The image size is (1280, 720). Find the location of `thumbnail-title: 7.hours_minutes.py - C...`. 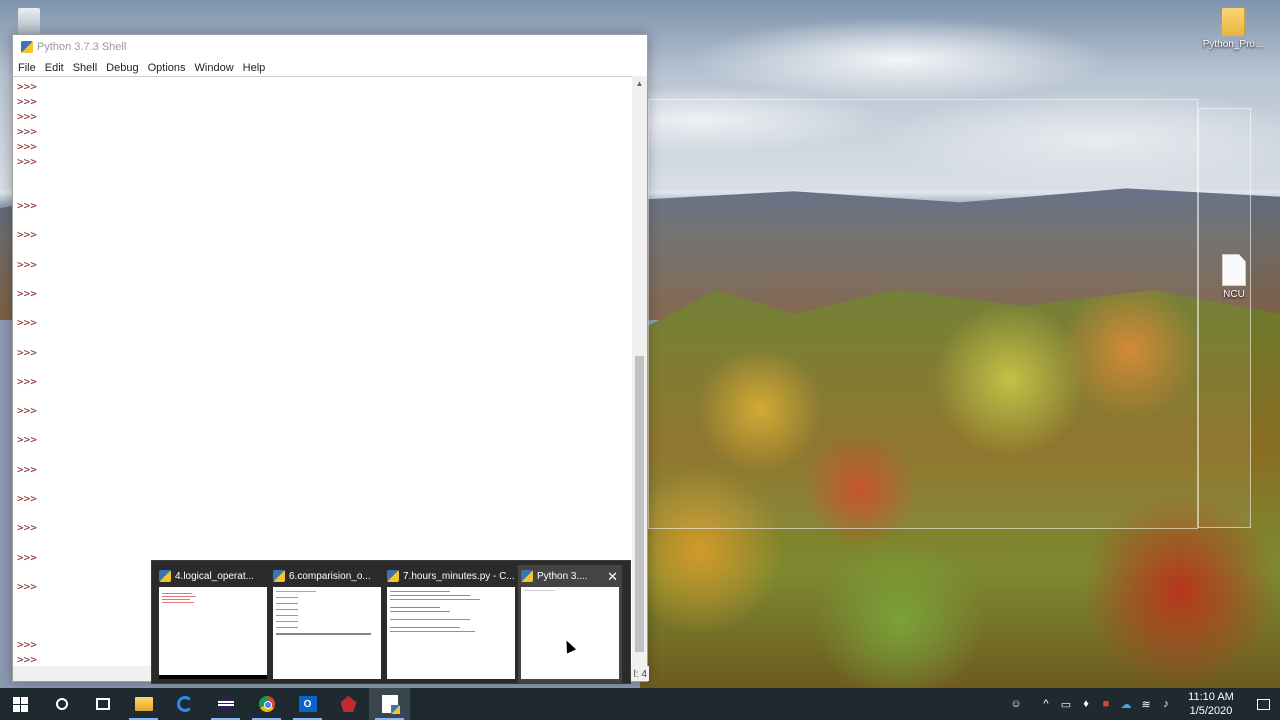

thumbnail-title: 7.hours_minutes.py - C... is located at coordinates (459, 576).